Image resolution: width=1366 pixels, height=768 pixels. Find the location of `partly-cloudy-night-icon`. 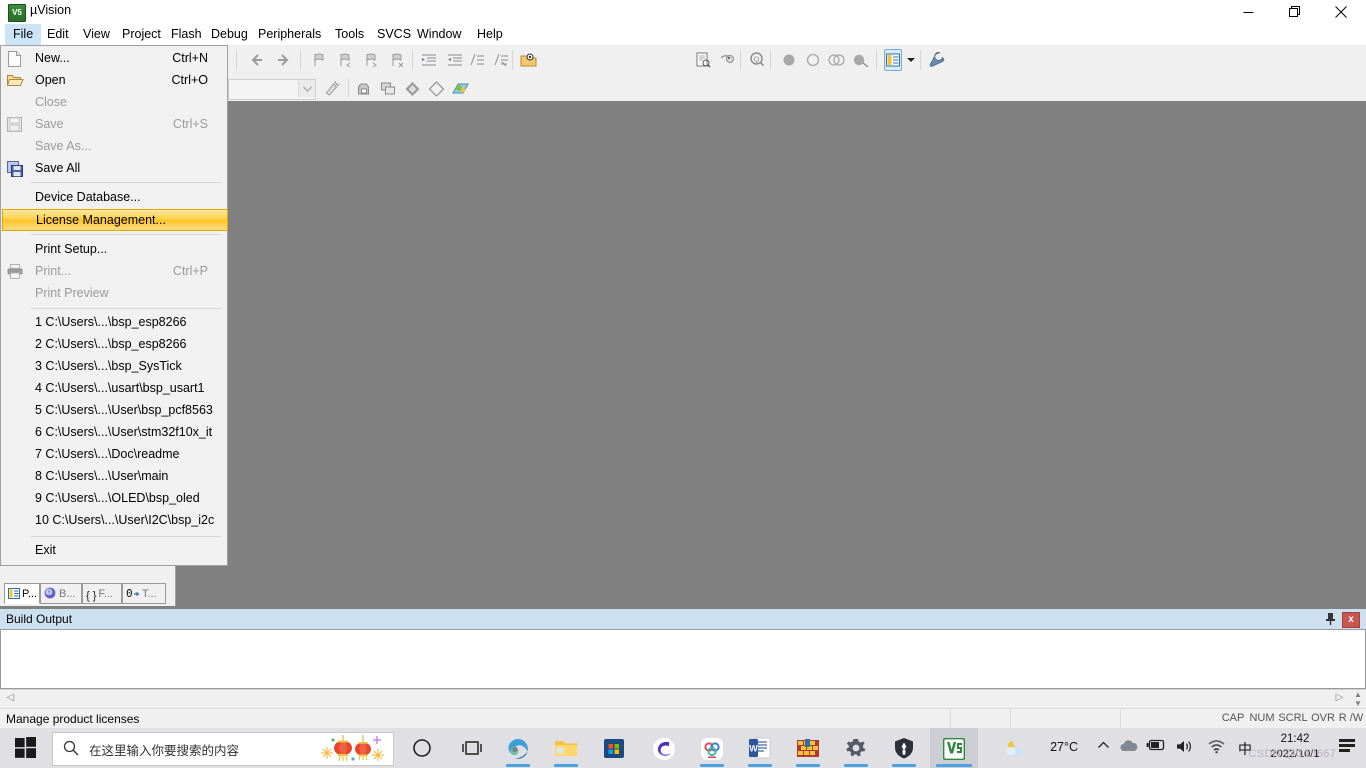

partly-cloudy-night-icon is located at coordinates (1015, 750).